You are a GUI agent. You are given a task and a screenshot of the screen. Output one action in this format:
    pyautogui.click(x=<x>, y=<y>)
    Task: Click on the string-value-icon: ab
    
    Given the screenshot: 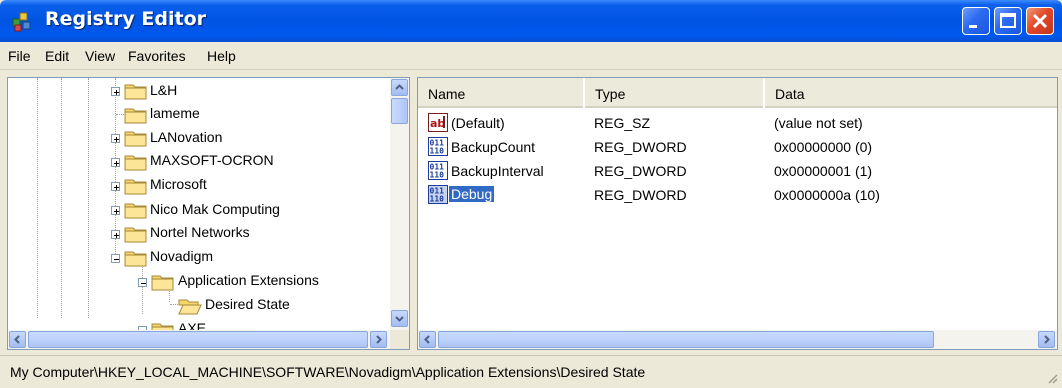 What is the action you would take?
    pyautogui.click(x=438, y=122)
    